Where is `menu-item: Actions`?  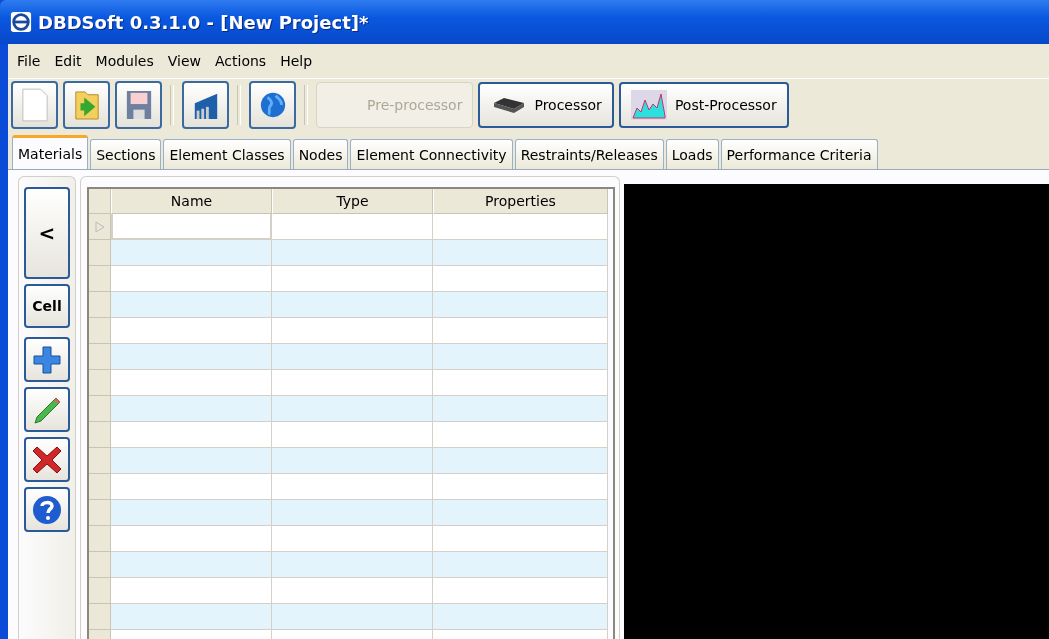 menu-item: Actions is located at coordinates (241, 61).